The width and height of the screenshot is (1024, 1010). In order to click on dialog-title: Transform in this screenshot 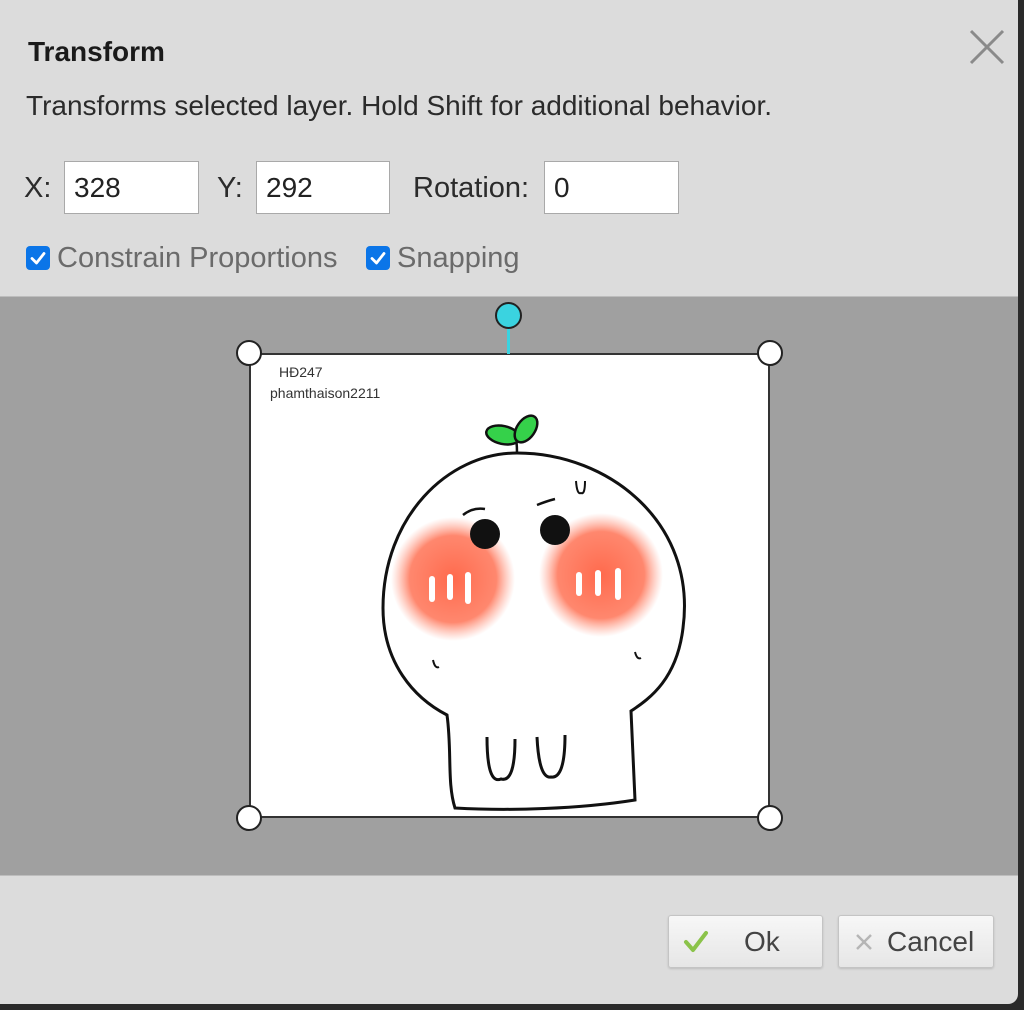, I will do `click(96, 51)`.